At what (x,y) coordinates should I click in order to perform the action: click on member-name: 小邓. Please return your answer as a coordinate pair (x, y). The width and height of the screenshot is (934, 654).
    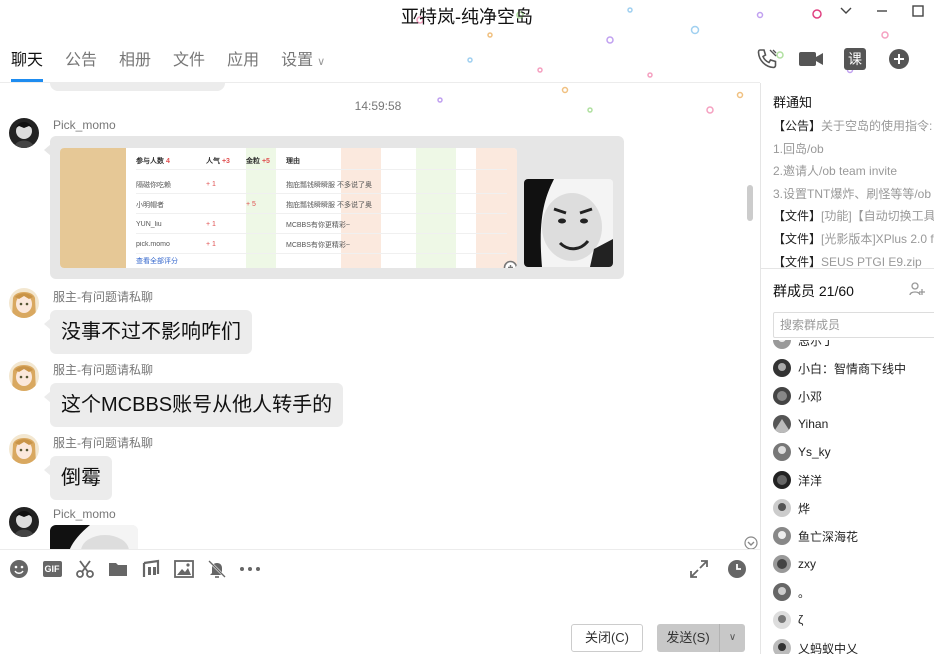
    Looking at the image, I should click on (810, 396).